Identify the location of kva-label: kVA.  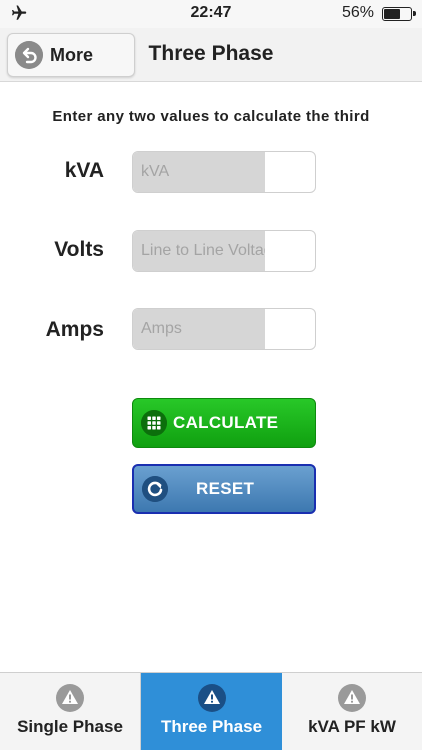
(84, 170).